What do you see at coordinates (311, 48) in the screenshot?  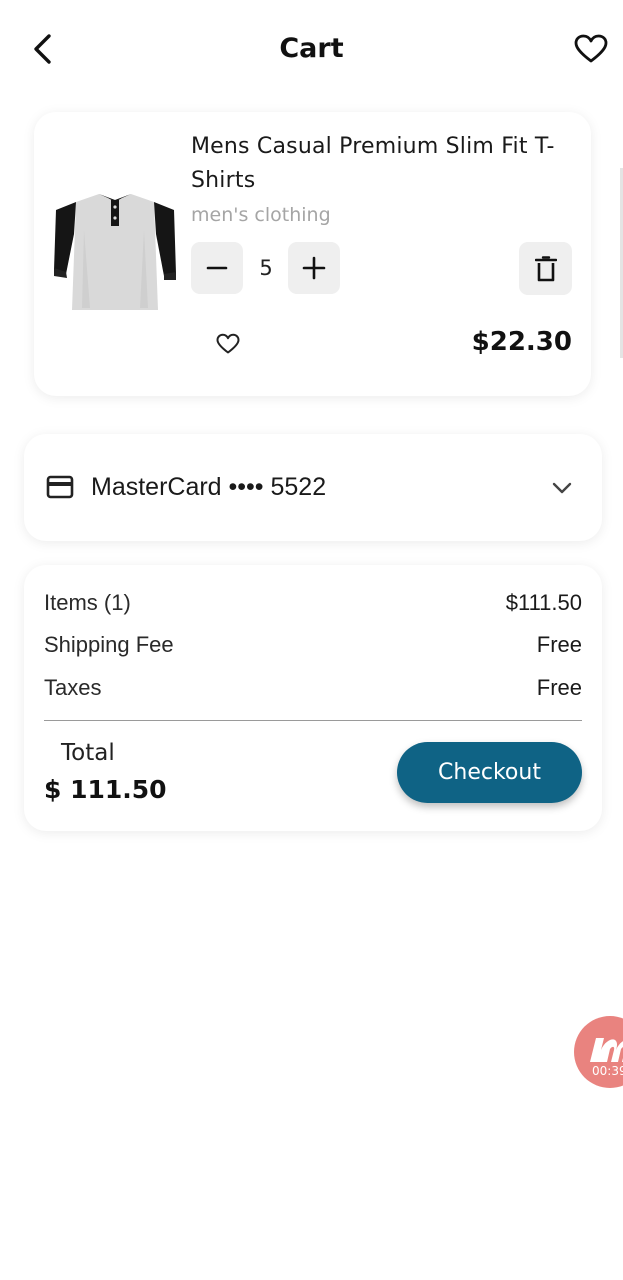 I see `page-title: Cart` at bounding box center [311, 48].